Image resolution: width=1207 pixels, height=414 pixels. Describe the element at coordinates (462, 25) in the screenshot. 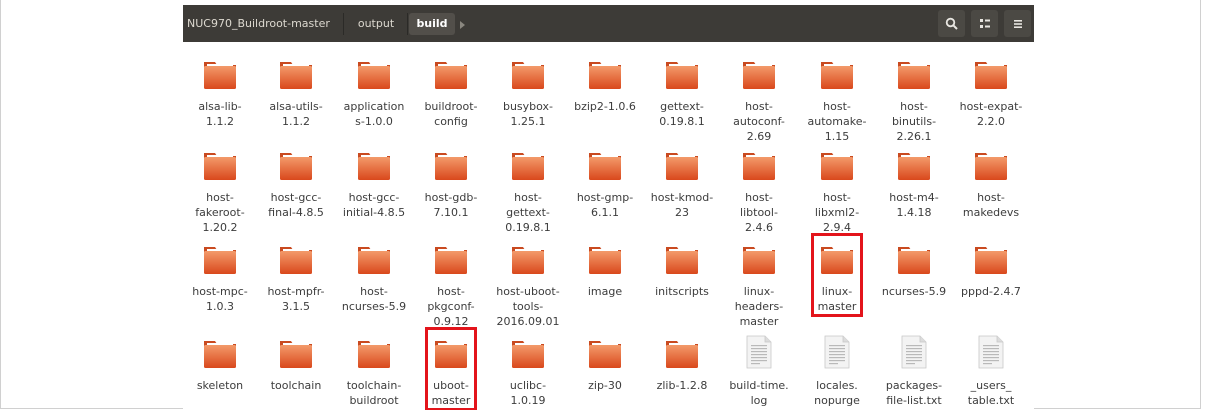

I see `breadcrumb-forward-icon` at that location.